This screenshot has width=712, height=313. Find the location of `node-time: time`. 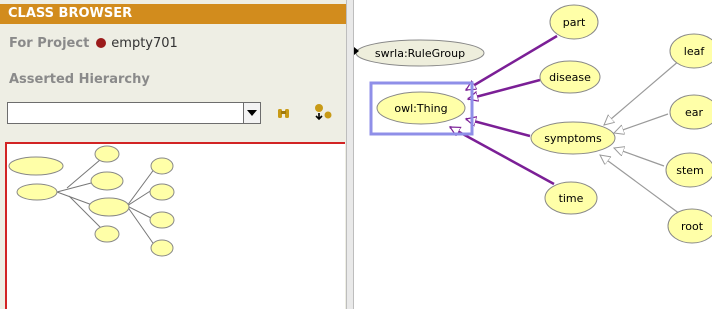

node-time: time is located at coordinates (571, 198).